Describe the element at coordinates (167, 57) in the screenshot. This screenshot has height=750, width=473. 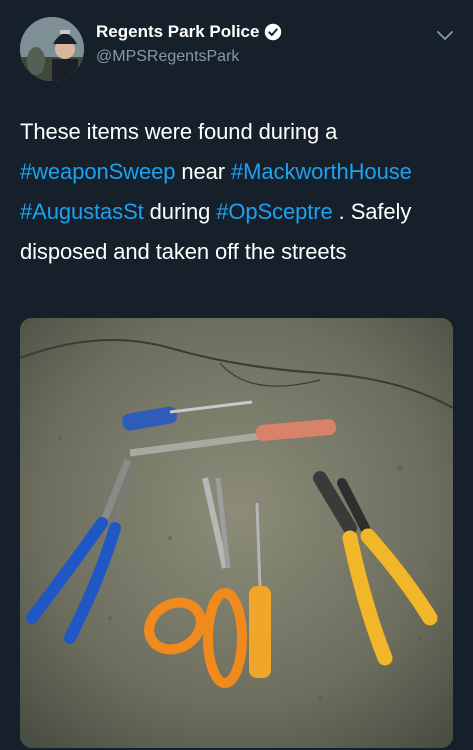
I see `handle: @MPSRegentsPark` at that location.